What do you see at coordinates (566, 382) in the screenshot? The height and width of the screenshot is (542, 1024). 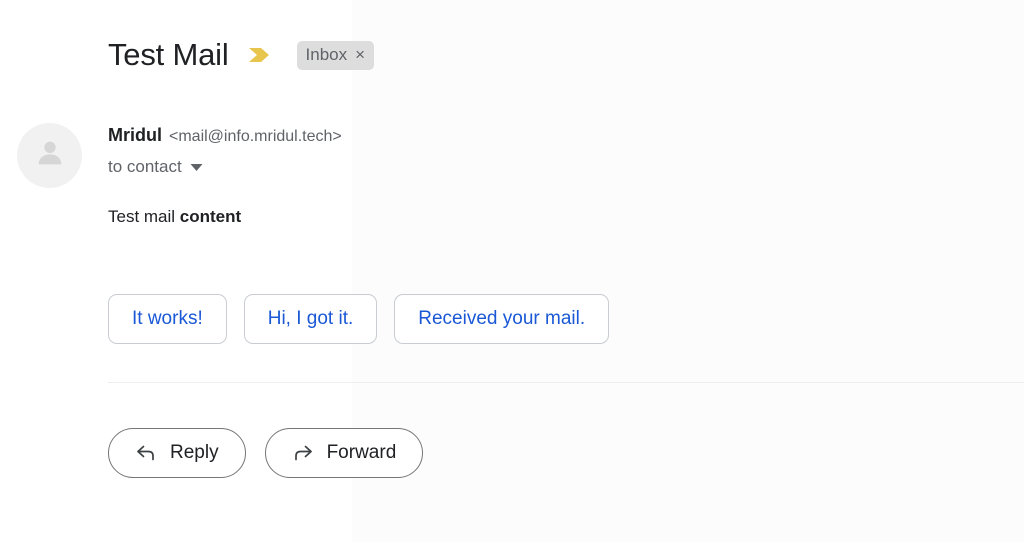 I see `divider` at bounding box center [566, 382].